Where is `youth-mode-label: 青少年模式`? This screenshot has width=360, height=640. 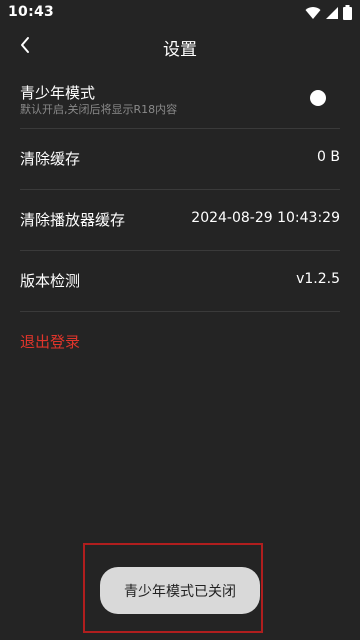 youth-mode-label: 青少年模式 is located at coordinates (58, 93).